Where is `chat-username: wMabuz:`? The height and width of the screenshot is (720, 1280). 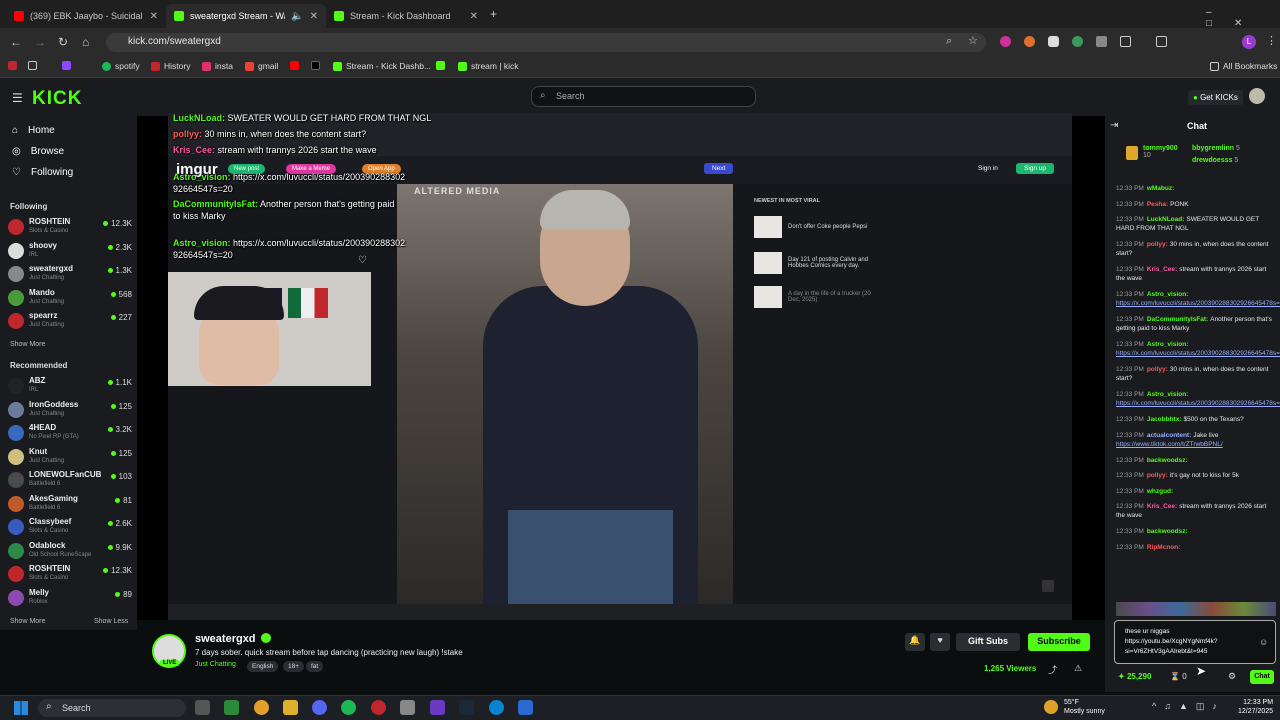
chat-username: wMabuz: is located at coordinates (1160, 188).